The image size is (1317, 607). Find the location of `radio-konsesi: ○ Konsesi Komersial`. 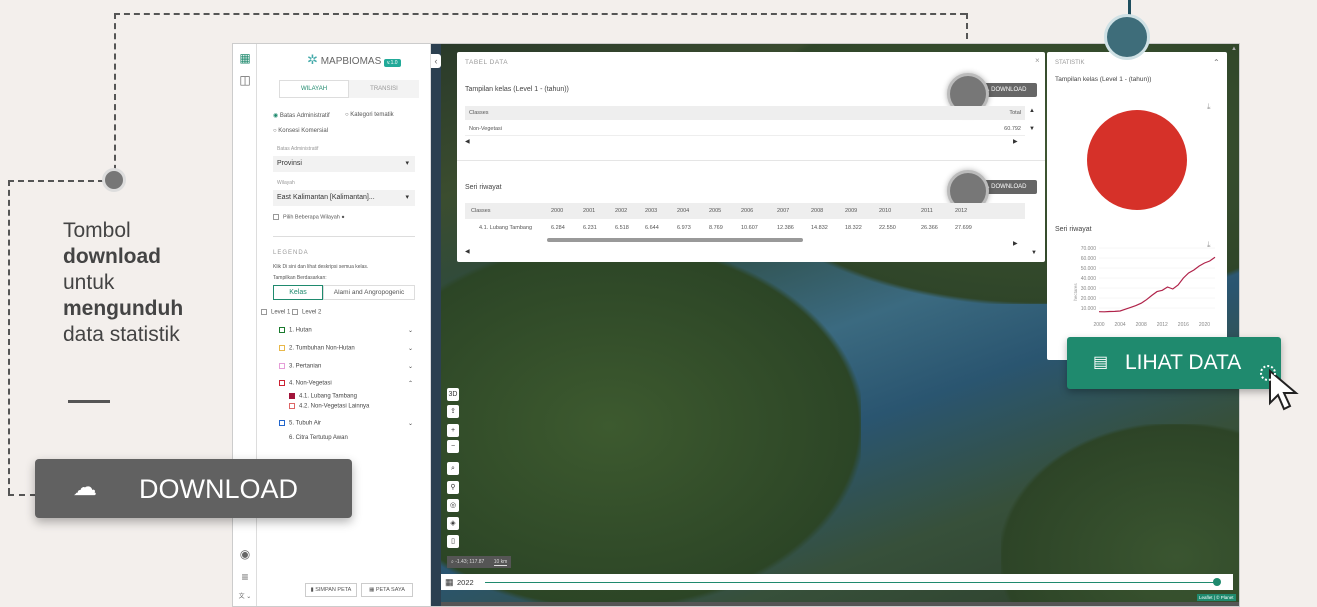

radio-konsesi: ○ Konsesi Komersial is located at coordinates (300, 131).